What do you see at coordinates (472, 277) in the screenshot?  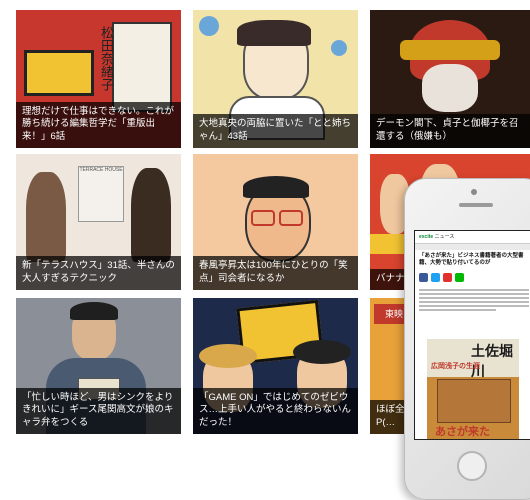 I see `share-buttons` at bounding box center [472, 277].